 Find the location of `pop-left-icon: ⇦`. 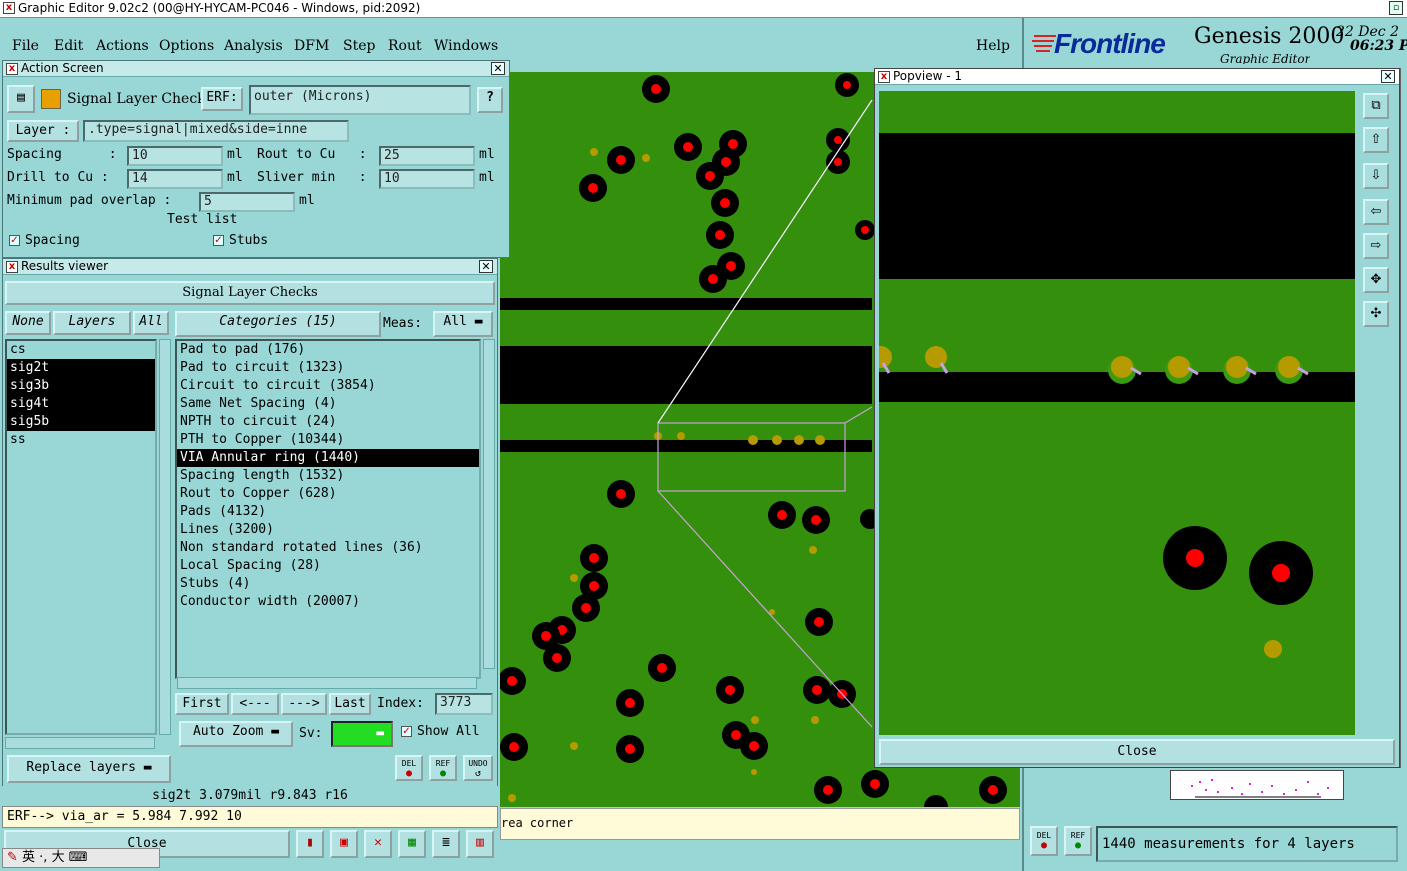

pop-left-icon: ⇦ is located at coordinates (1376, 212).